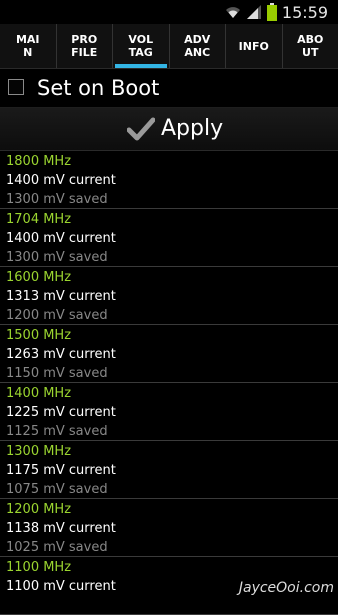 The width and height of the screenshot is (338, 615). What do you see at coordinates (141, 46) in the screenshot?
I see `tab-voltage: VOL TAG` at bounding box center [141, 46].